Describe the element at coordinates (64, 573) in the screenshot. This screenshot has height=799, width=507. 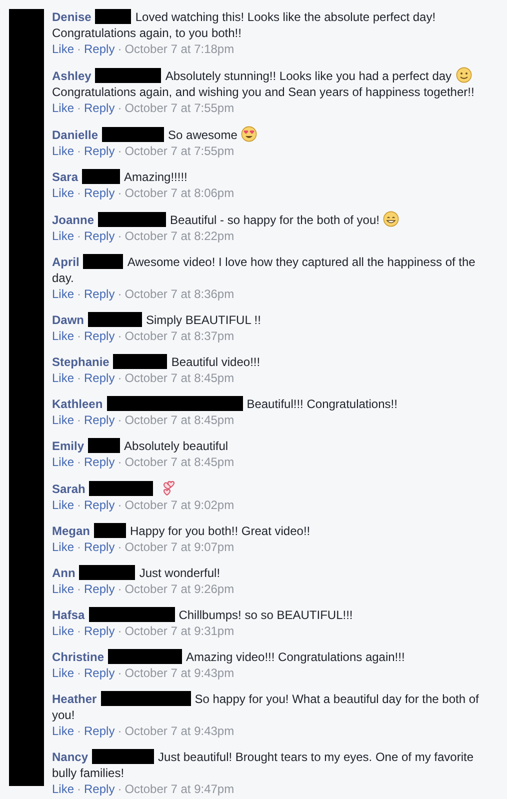
I see `commenter-name: Ann` at that location.